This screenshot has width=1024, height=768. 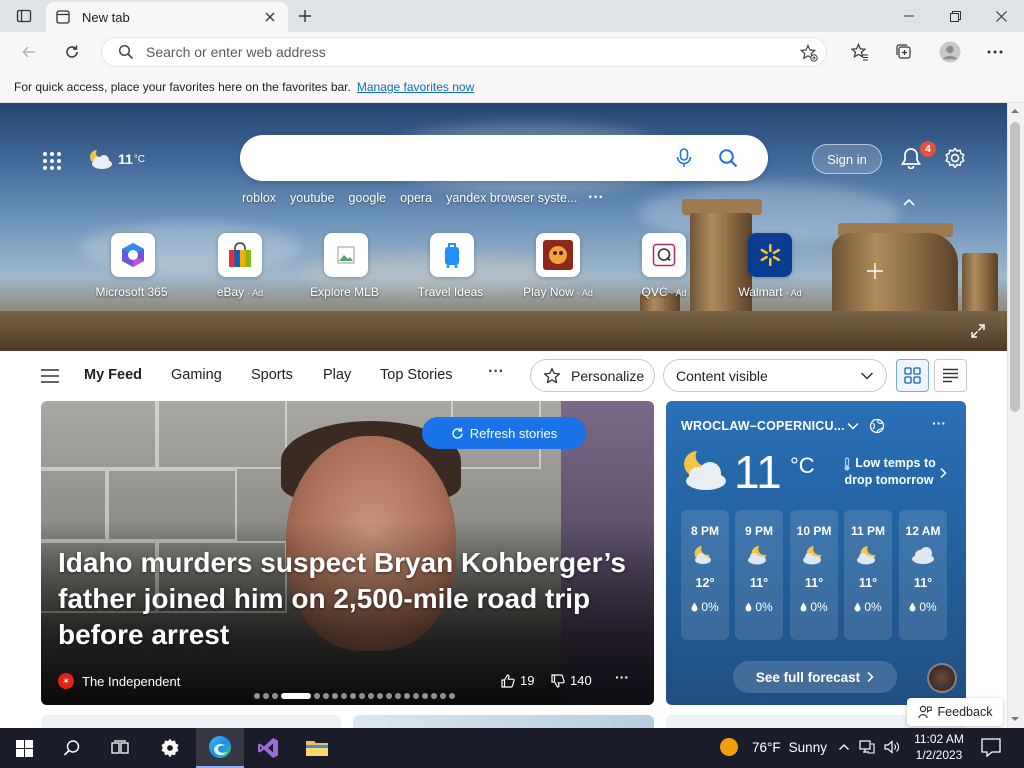 I want to click on close-tab-icon, so click(x=270, y=17).